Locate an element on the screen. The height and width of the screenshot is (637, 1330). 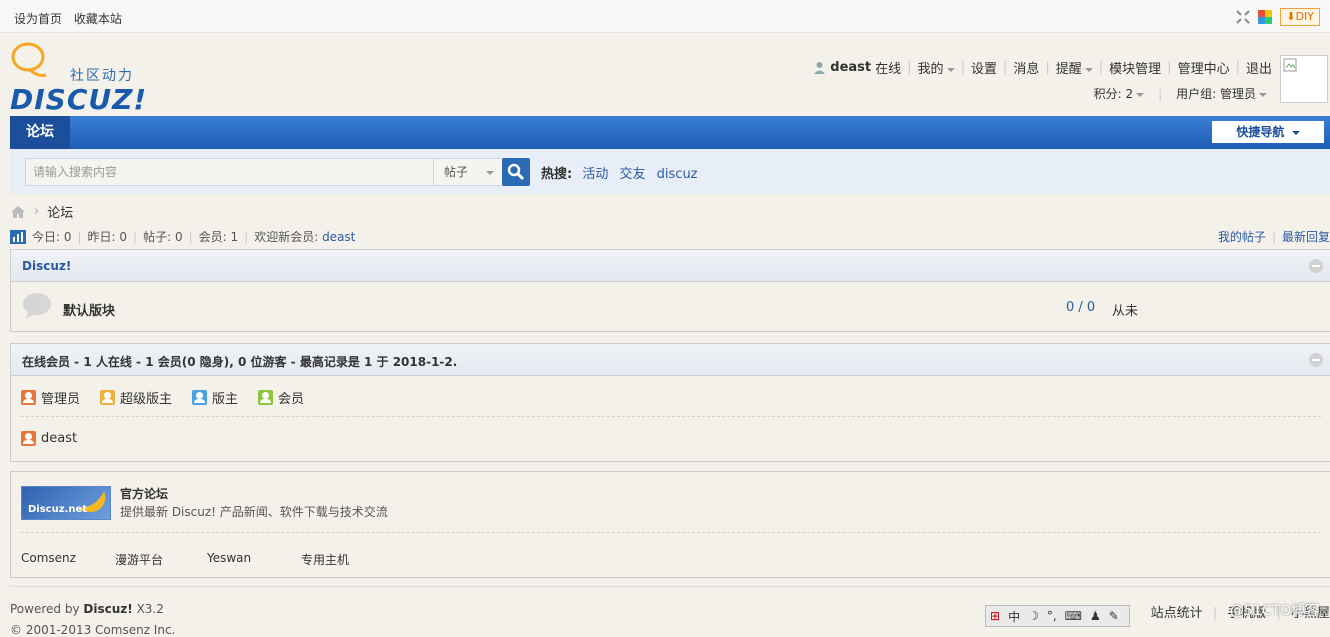
ime-punct-icon: °, is located at coordinates (1052, 616).